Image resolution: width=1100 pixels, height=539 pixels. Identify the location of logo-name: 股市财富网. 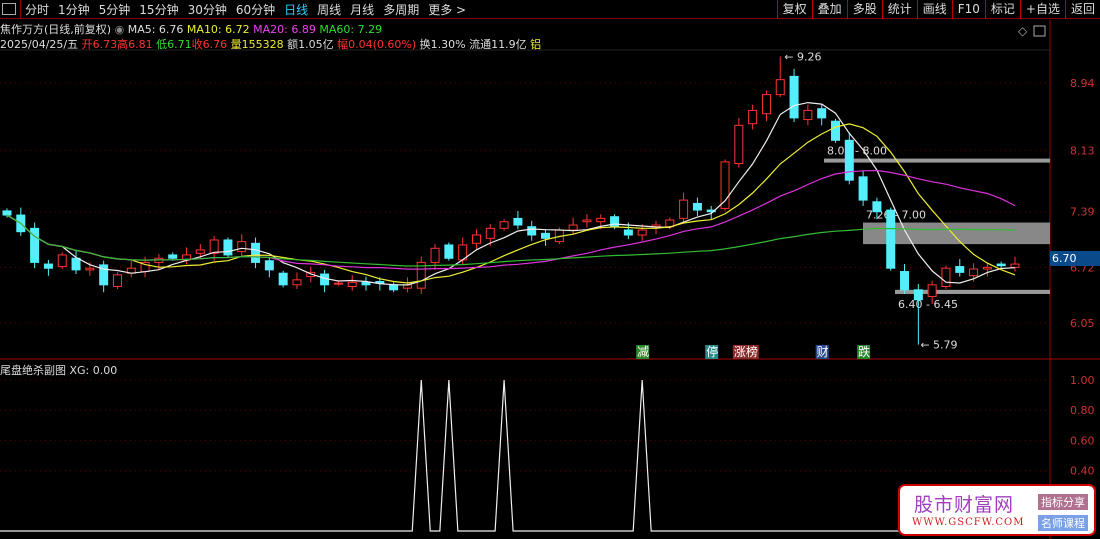
(964, 505).